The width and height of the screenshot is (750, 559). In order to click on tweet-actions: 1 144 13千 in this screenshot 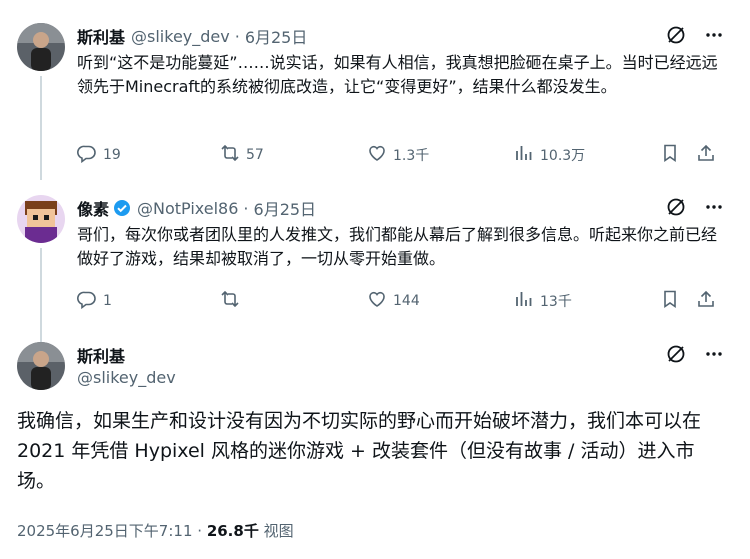, I will do `click(399, 301)`.